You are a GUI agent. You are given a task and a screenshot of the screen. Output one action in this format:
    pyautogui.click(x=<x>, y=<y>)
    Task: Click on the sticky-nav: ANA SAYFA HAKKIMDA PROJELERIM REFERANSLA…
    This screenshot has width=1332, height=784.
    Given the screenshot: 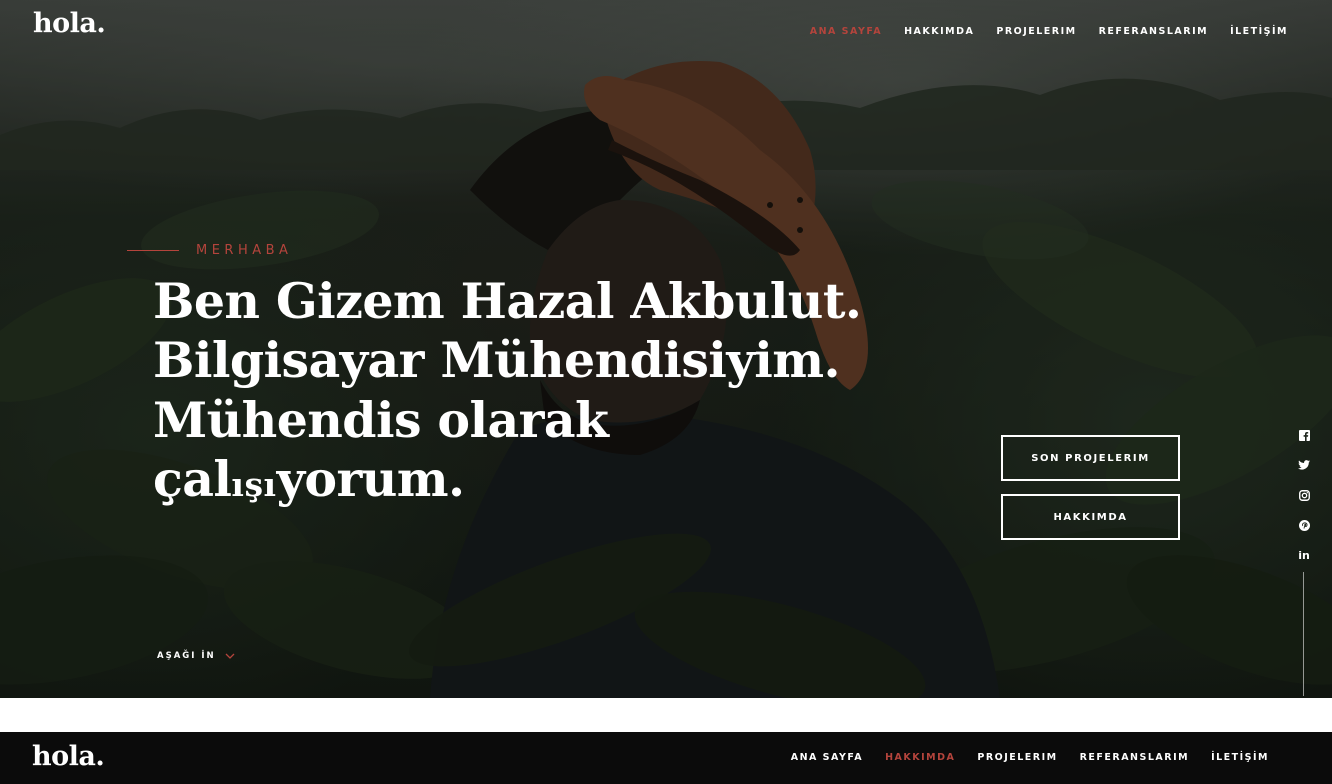 What is the action you would take?
    pyautogui.click(x=1030, y=757)
    